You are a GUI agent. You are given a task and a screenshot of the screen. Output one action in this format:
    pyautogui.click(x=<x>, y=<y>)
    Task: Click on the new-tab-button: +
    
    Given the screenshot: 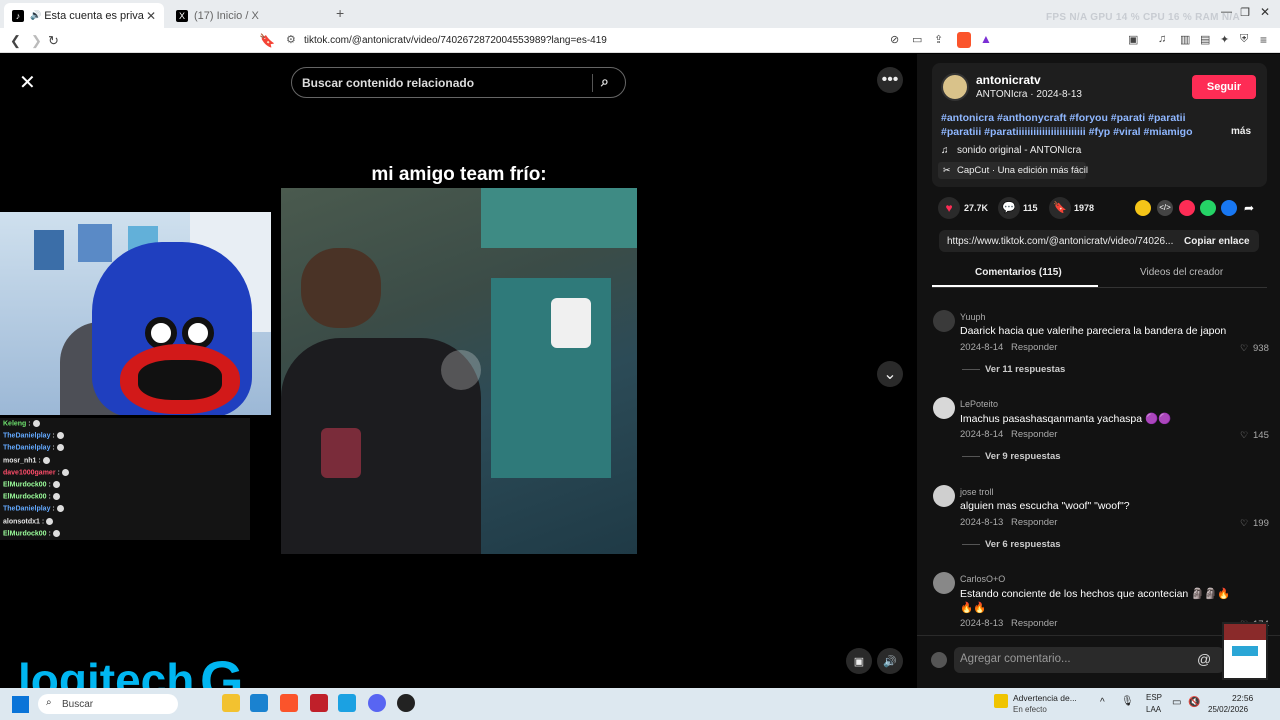 What is the action you would take?
    pyautogui.click(x=340, y=13)
    